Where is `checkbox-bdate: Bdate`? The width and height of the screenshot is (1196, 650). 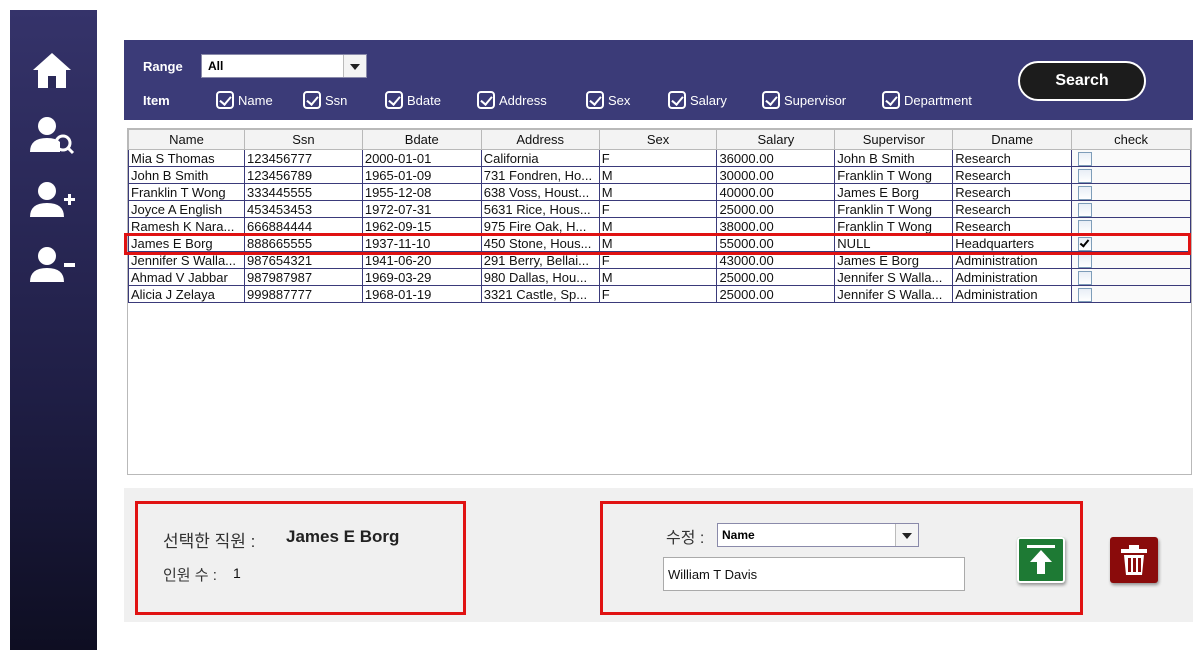
checkbox-bdate: Bdate is located at coordinates (413, 100).